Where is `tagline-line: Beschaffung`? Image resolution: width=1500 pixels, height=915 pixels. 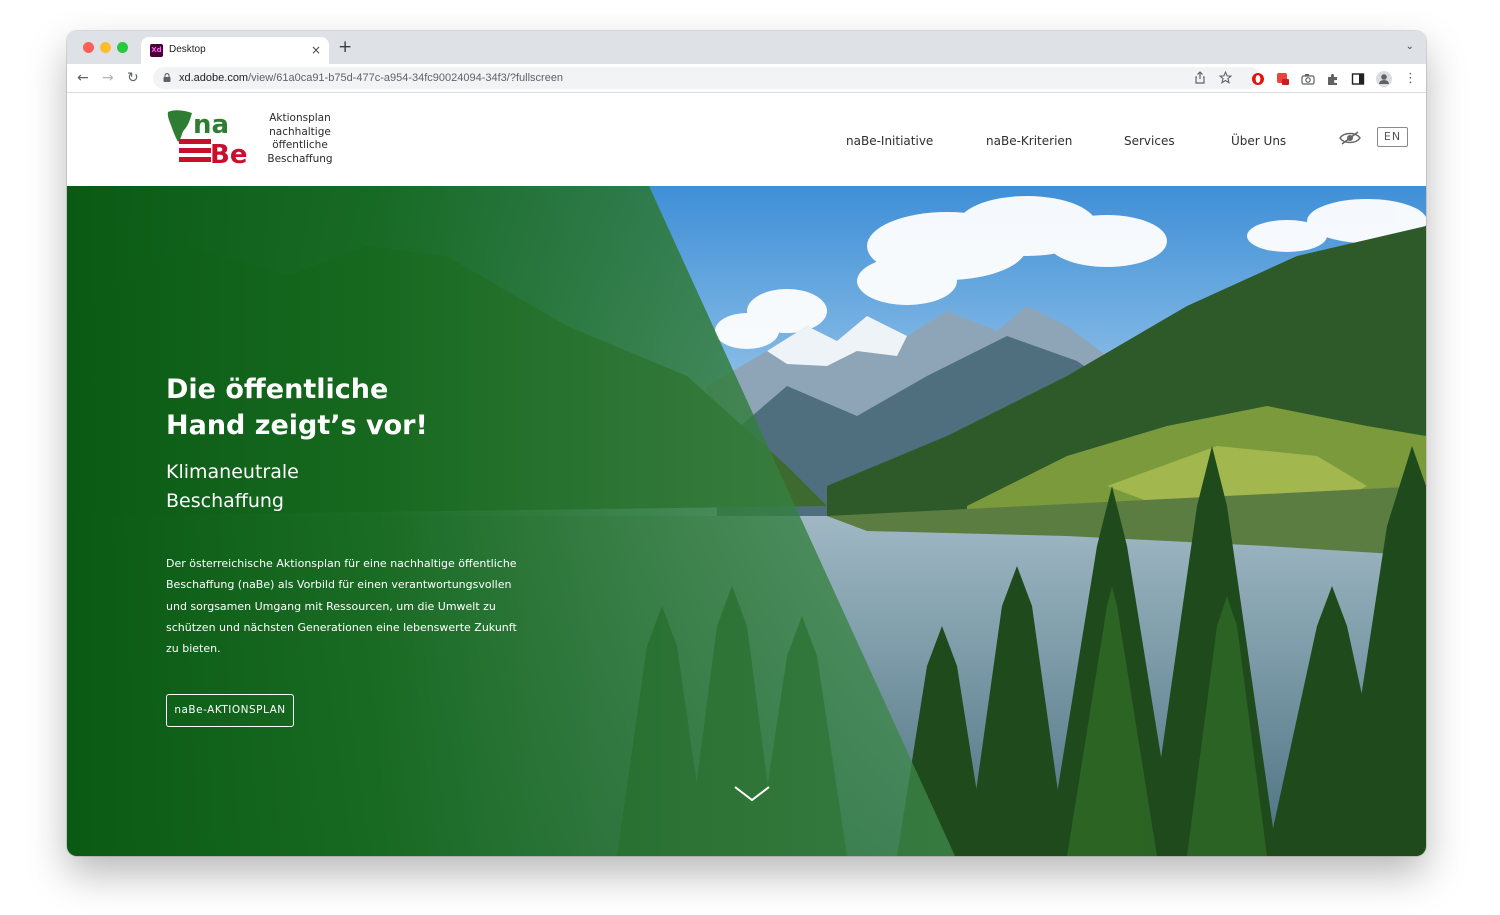
tagline-line: Beschaffung is located at coordinates (300, 158).